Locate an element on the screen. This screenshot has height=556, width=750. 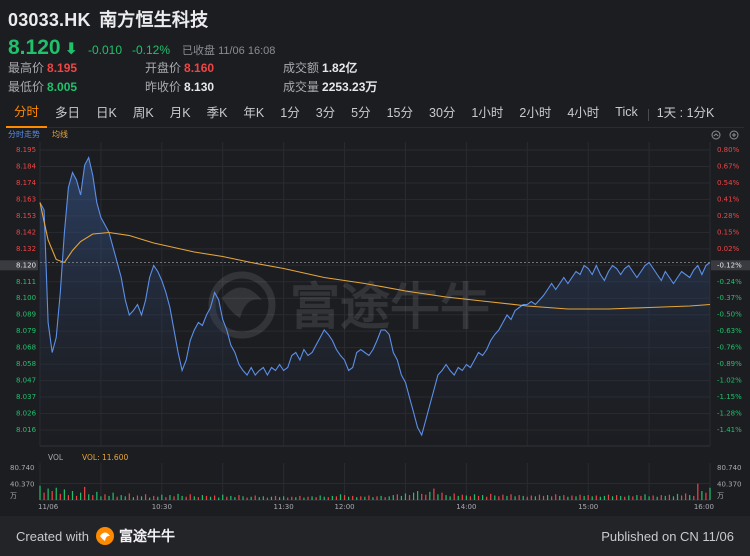
y-tick-right: -0.89% is located at coordinates (729, 364).